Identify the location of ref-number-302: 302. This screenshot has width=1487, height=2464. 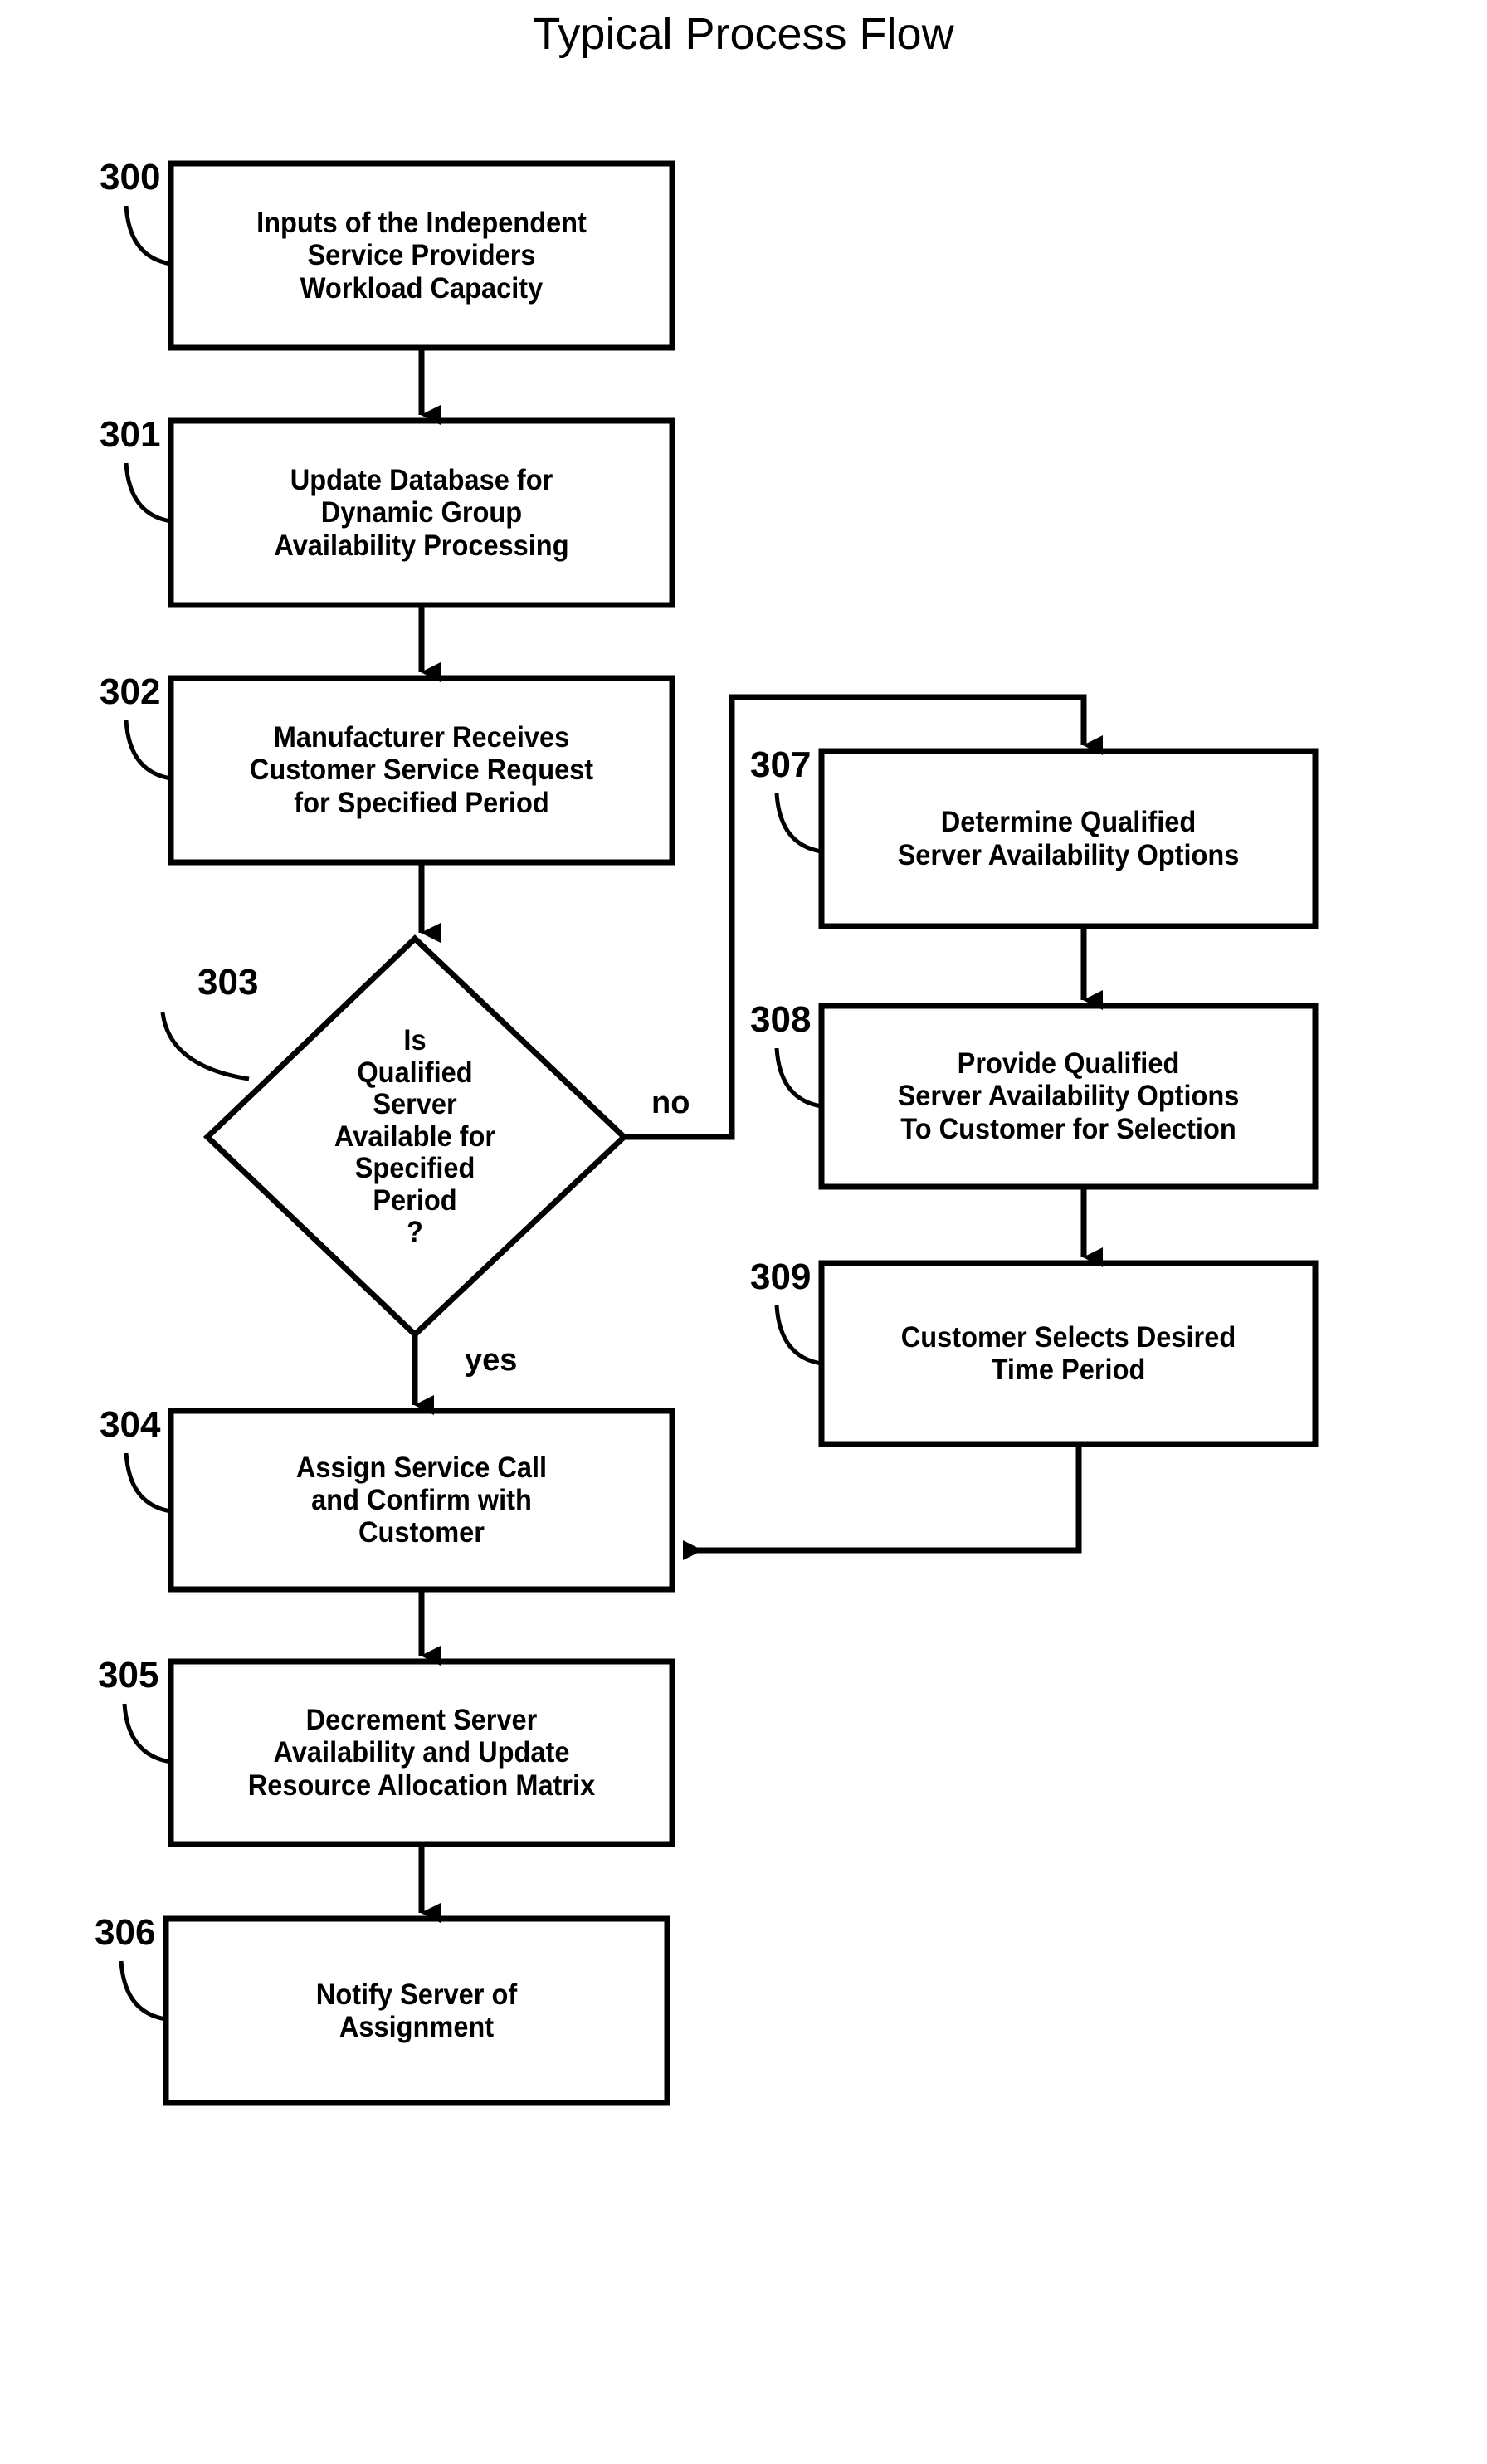
(130, 691).